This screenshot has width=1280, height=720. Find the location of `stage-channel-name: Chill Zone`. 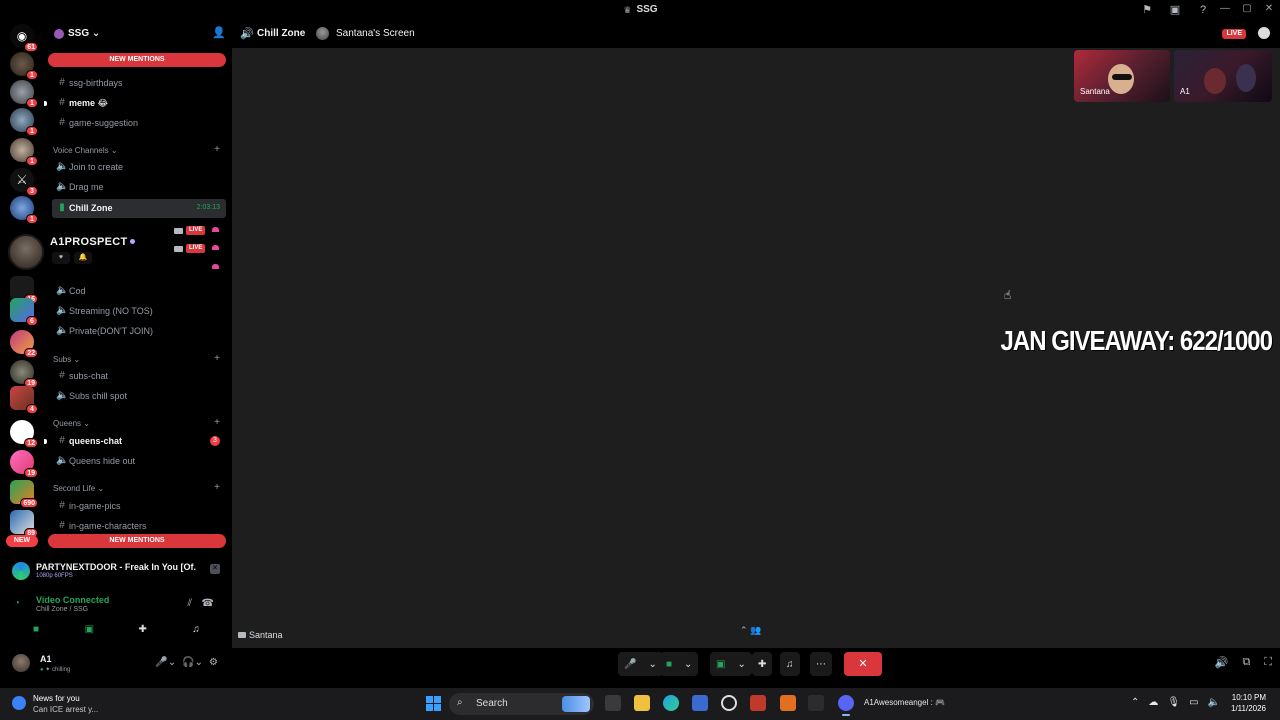

stage-channel-name: Chill Zone is located at coordinates (281, 33).